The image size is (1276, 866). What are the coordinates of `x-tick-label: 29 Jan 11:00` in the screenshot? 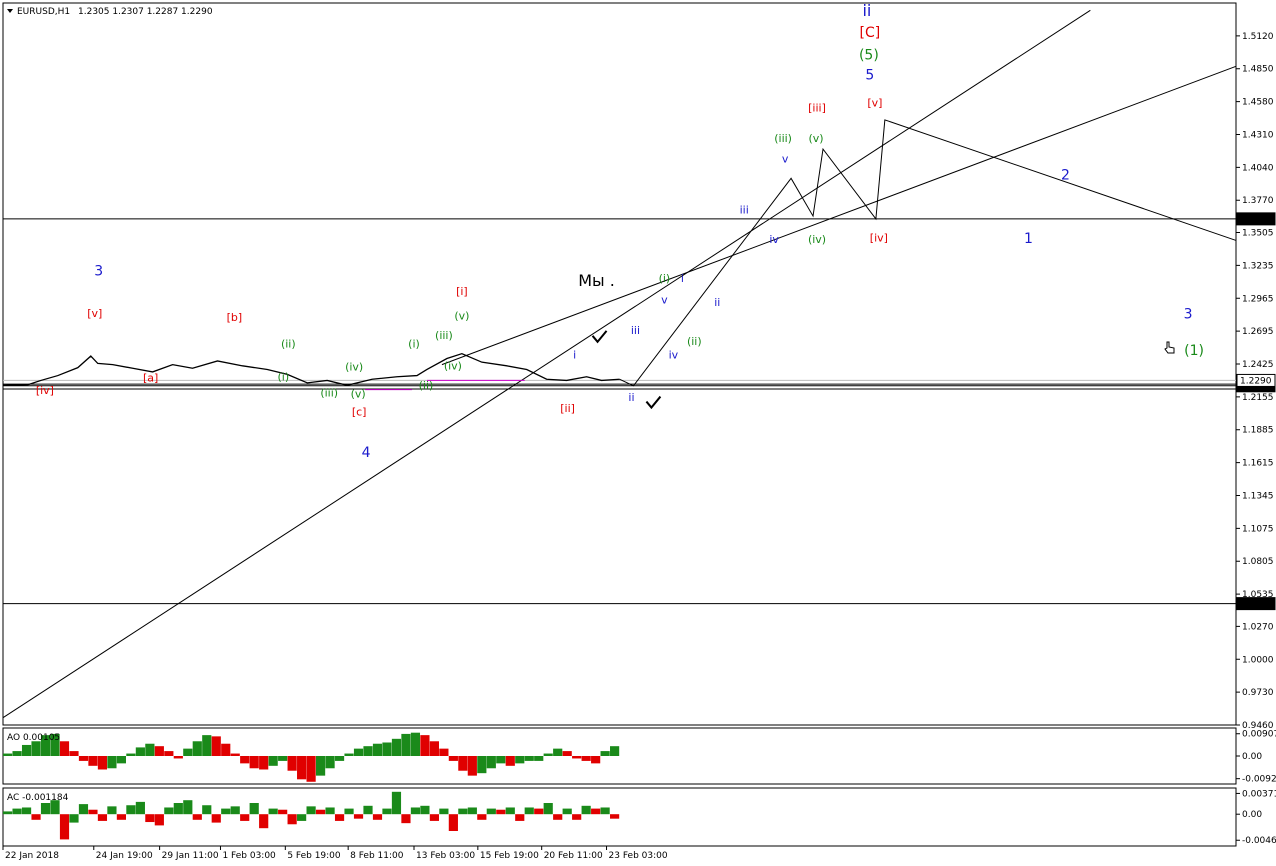 It's located at (190, 856).